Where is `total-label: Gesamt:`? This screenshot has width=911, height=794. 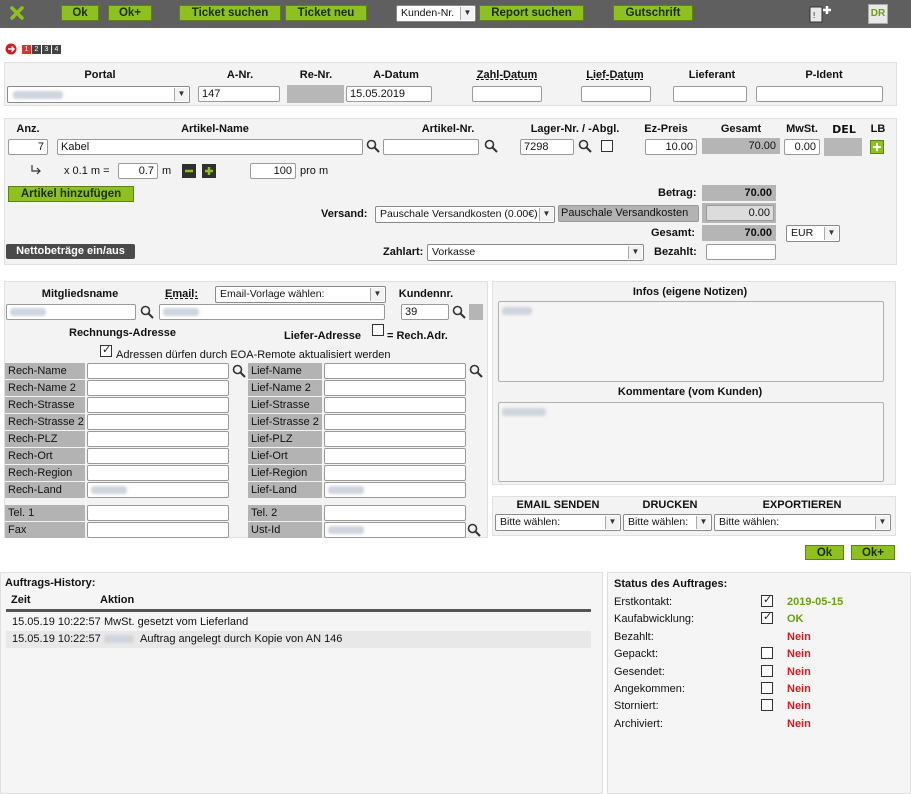 total-label: Gesamt: is located at coordinates (673, 233).